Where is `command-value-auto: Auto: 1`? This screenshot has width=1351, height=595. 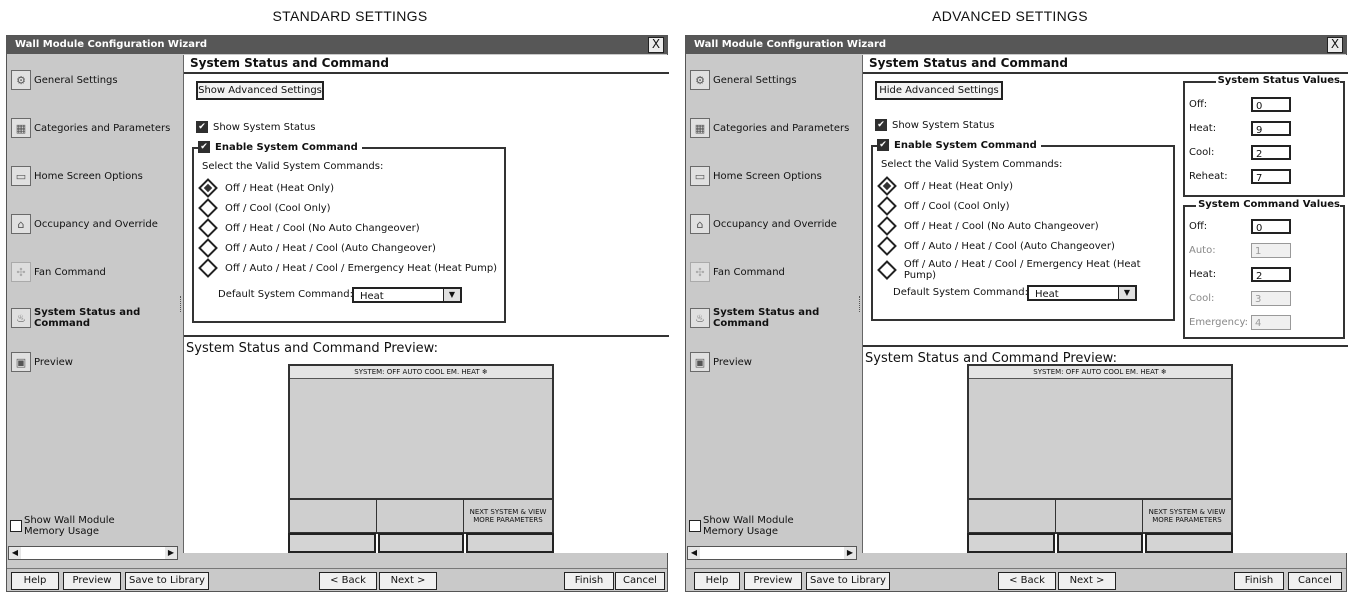 command-value-auto: Auto: 1 is located at coordinates (1240, 250).